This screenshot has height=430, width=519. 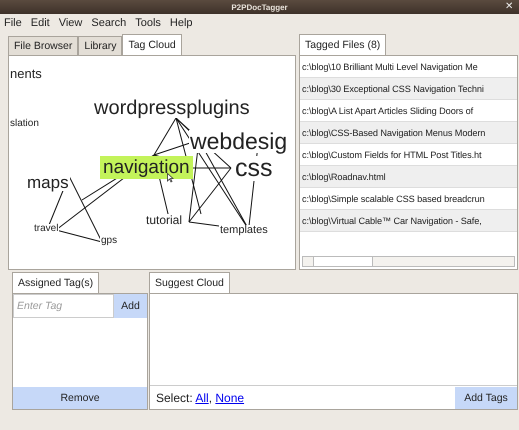 I want to click on select-link: None, so click(x=229, y=397).